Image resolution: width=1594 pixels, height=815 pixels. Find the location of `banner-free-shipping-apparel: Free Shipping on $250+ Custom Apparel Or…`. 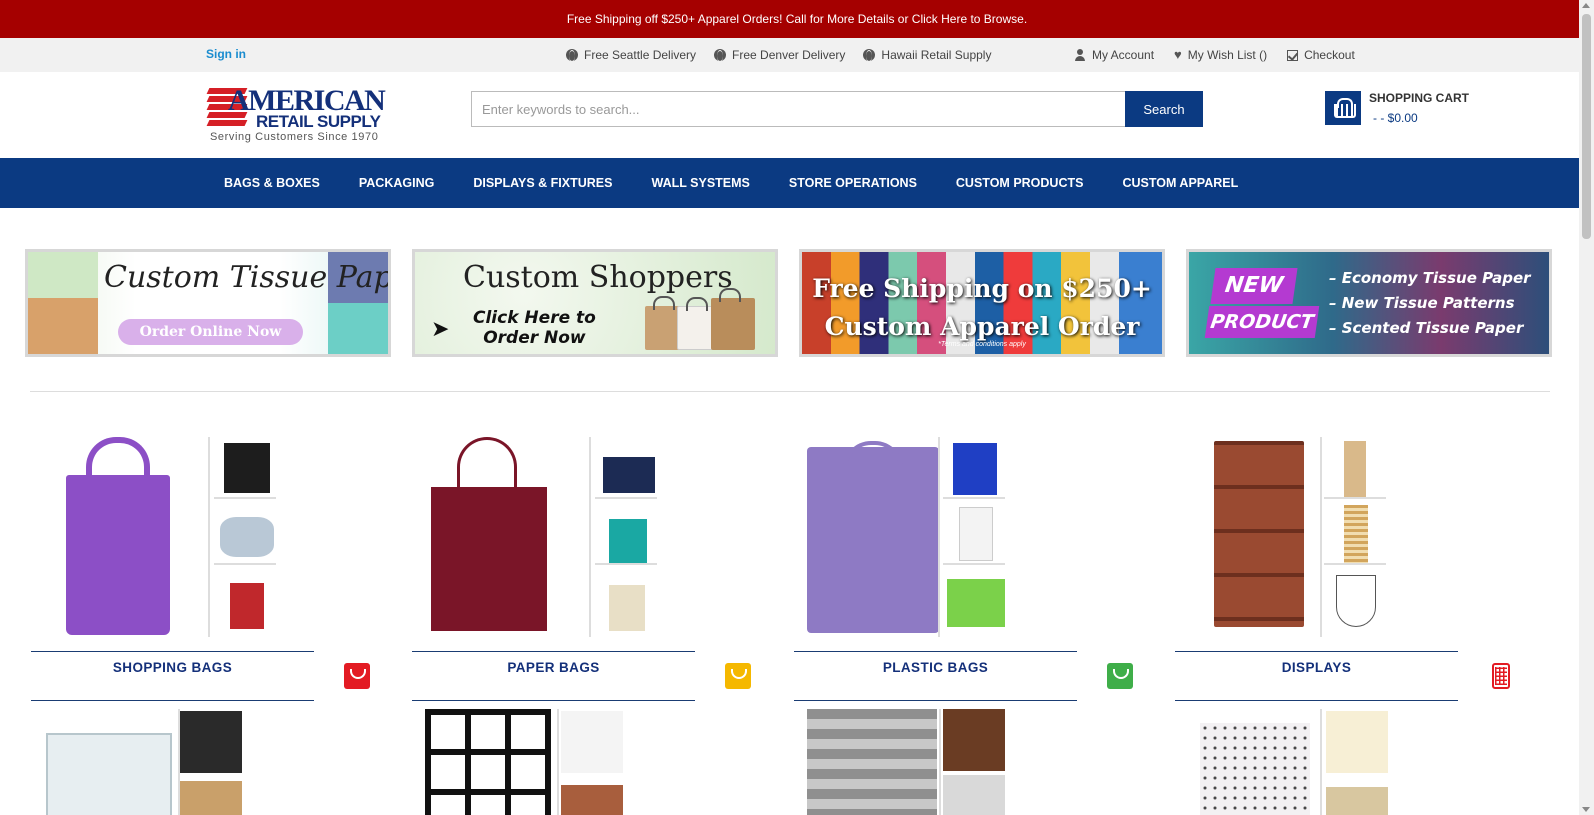

banner-free-shipping-apparel: Free Shipping on $250+ Custom Apparel Or… is located at coordinates (982, 303).